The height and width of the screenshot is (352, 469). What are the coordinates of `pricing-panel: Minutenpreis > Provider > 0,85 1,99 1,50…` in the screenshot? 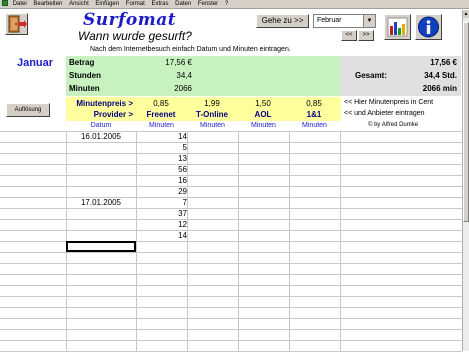 It's located at (203, 109).